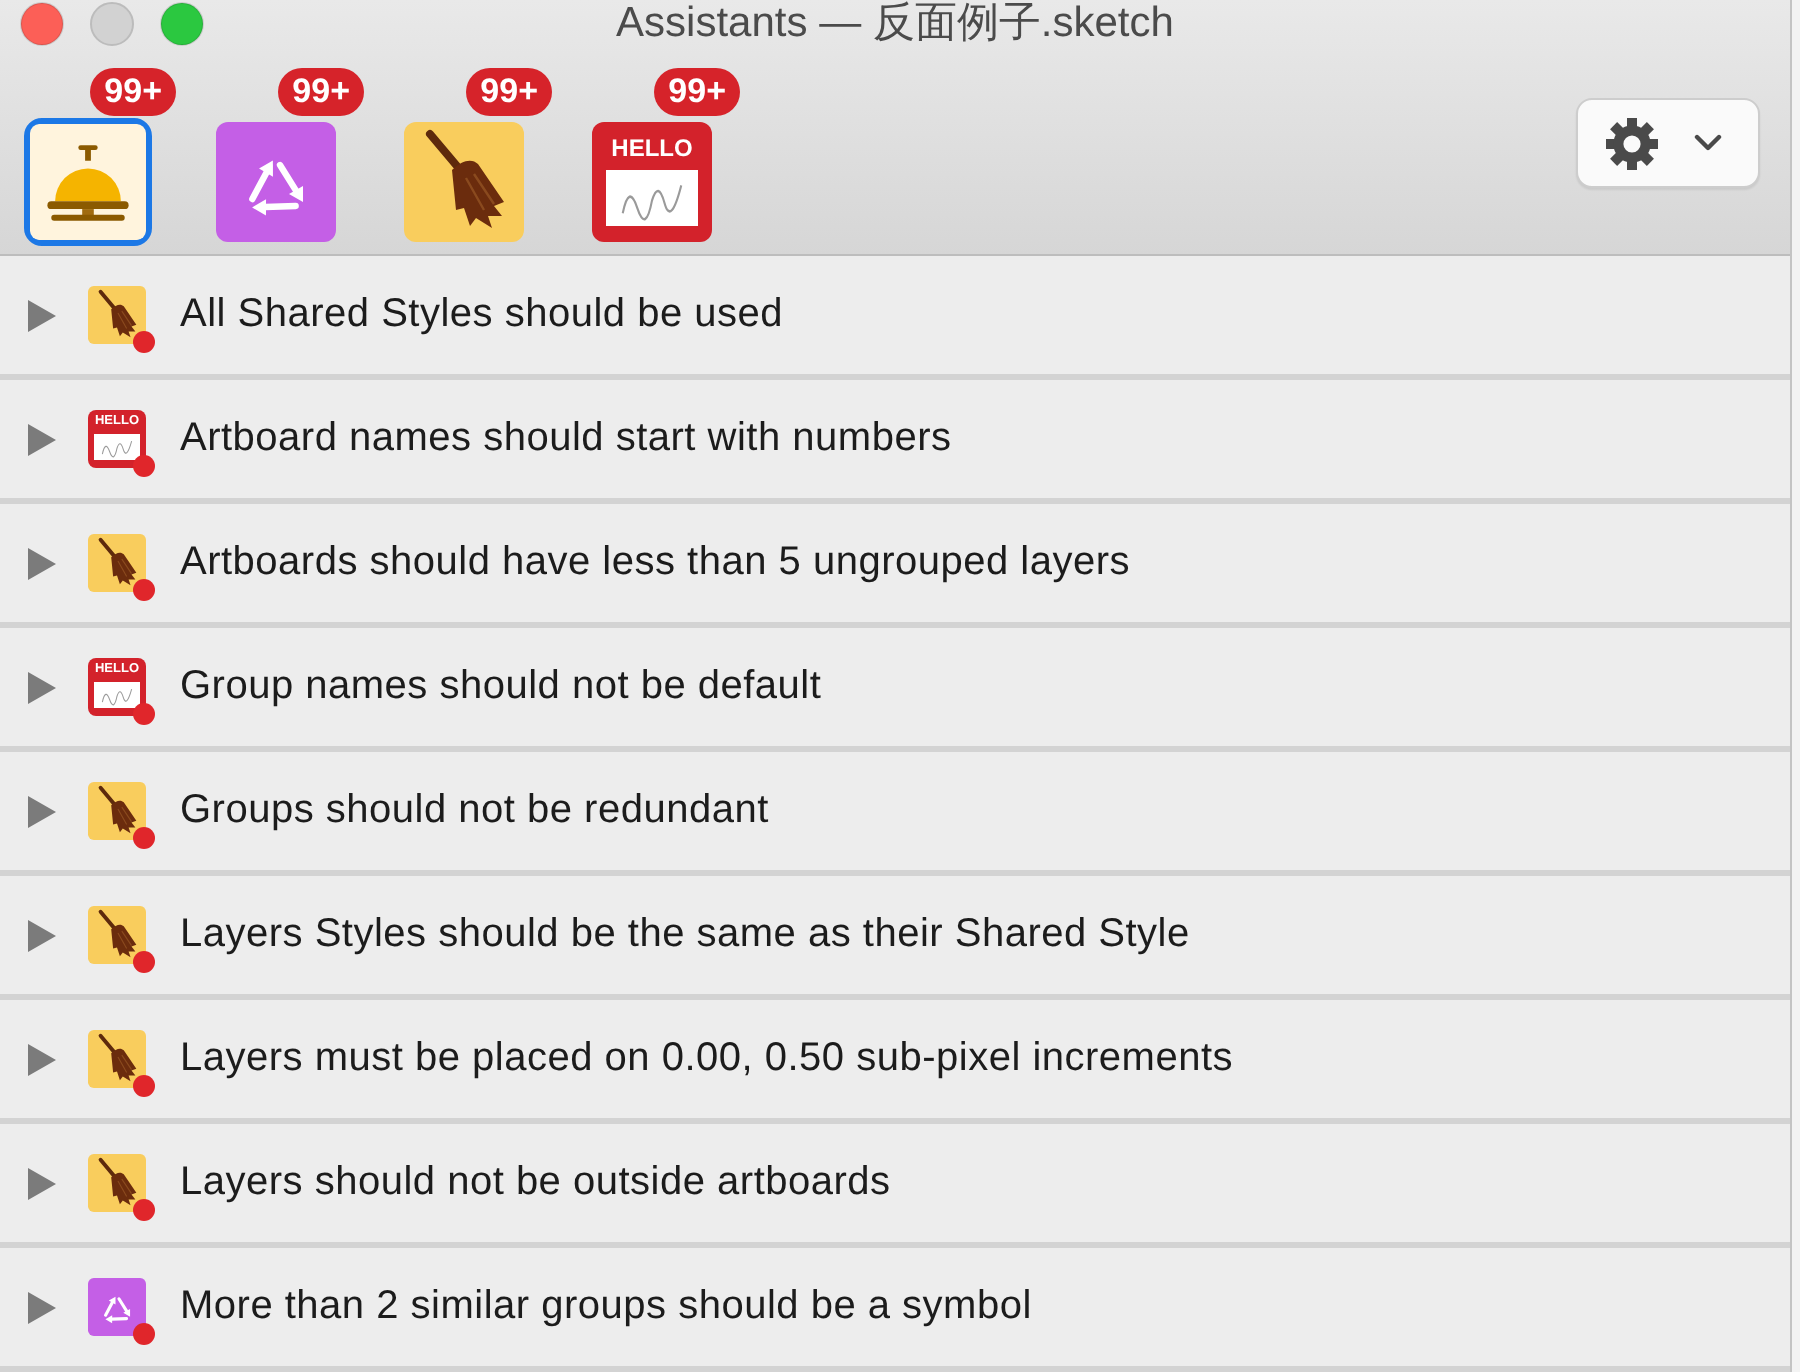 The width and height of the screenshot is (1800, 1372). I want to click on bell-icon, so click(88, 182).